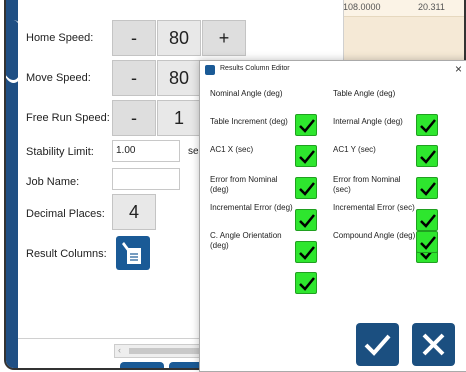  I want to click on column-option-label: Incremental Error (deg), so click(251, 207).